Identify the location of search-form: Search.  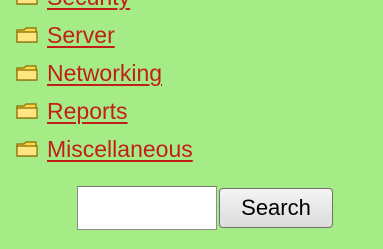
(205, 208).